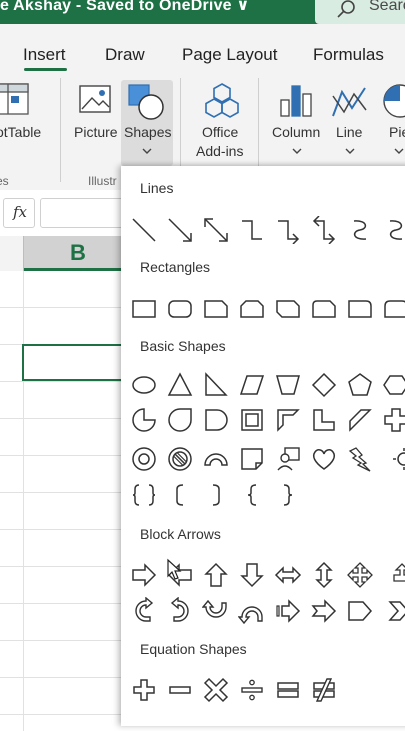  I want to click on round-corner-rectangle-icon, so click(360, 309).